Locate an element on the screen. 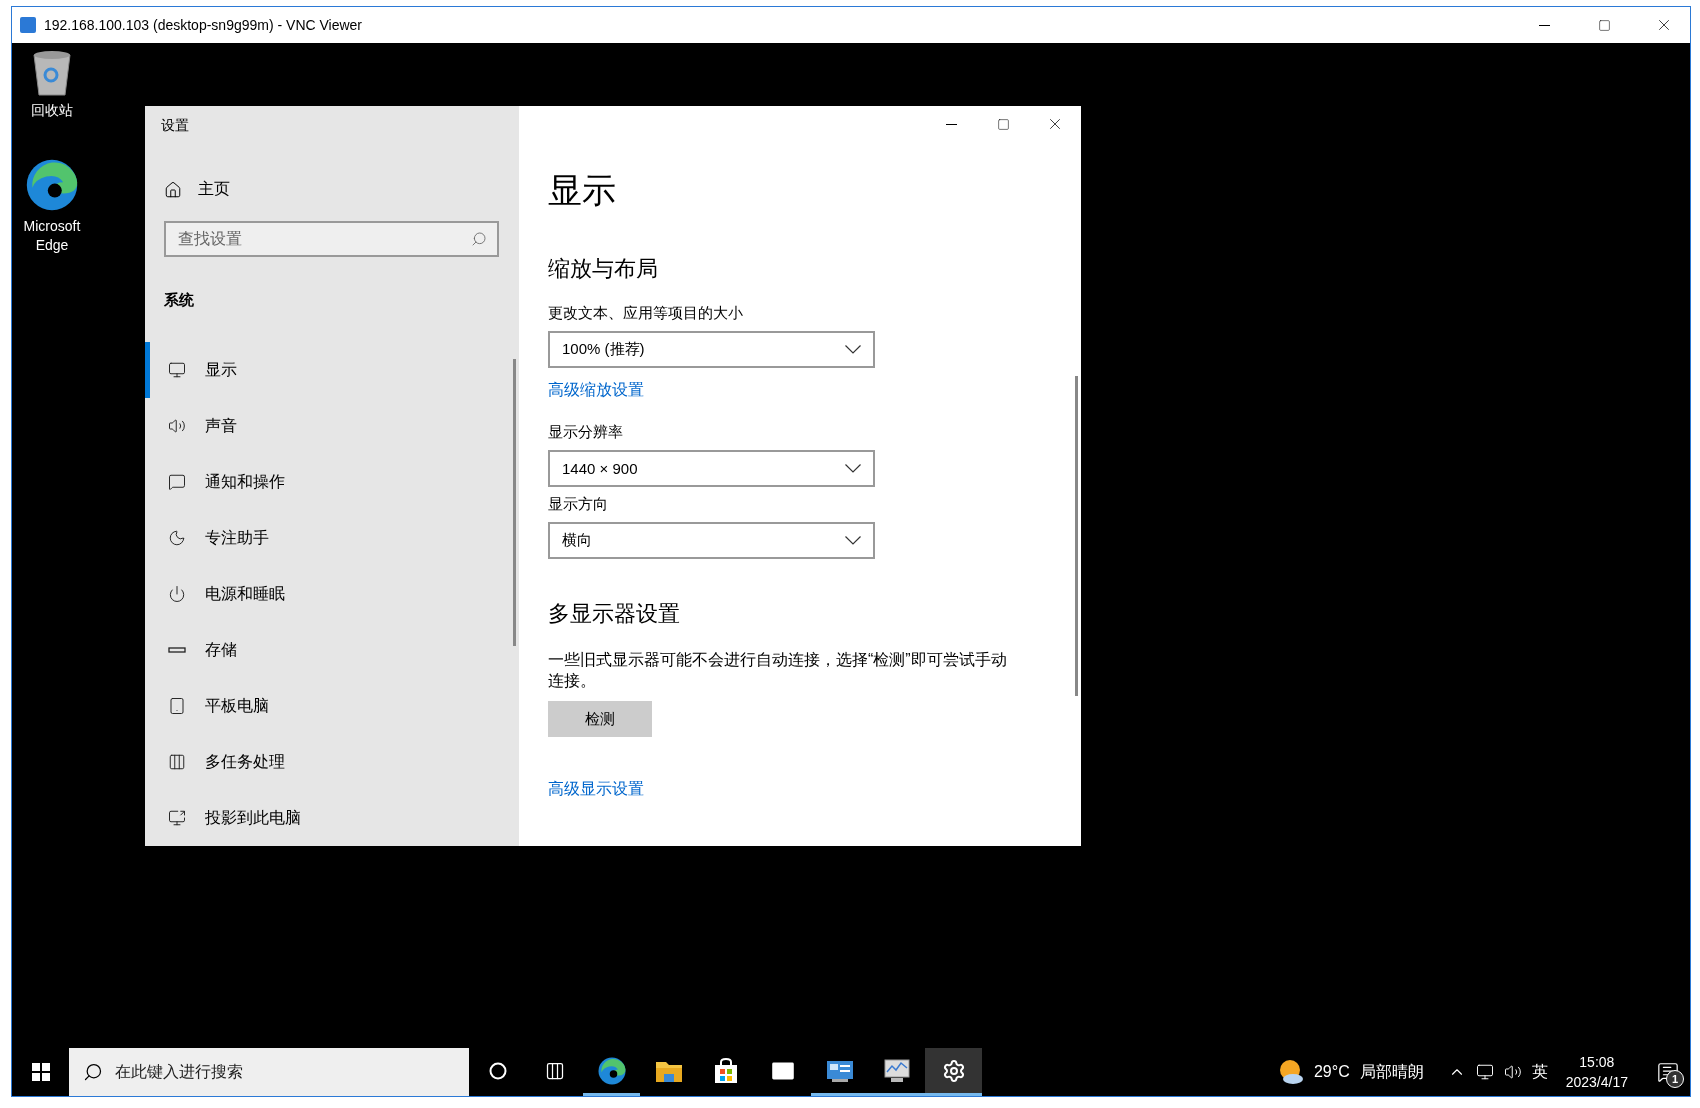 The height and width of the screenshot is (1108, 1700). performance-monitor-icon is located at coordinates (896, 1070).